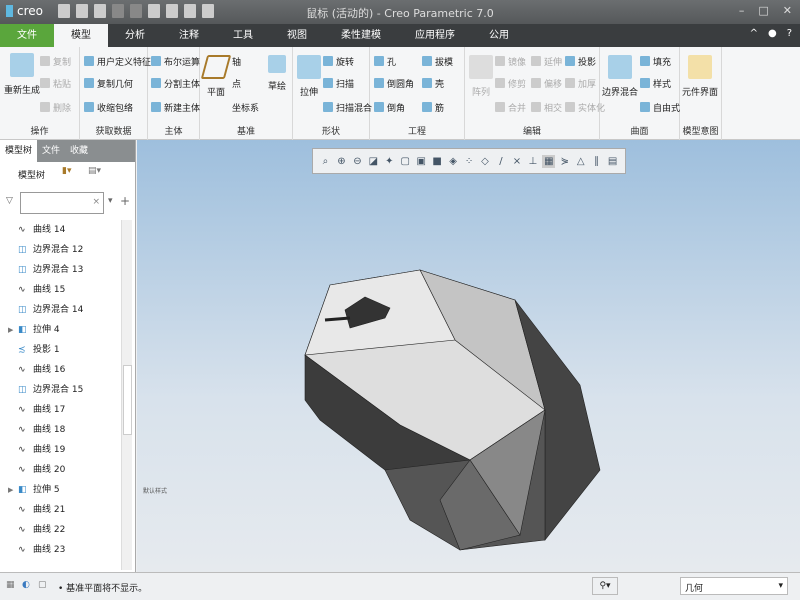 This screenshot has width=800, height=600. What do you see at coordinates (546, 107) in the screenshot?
I see `intersect-button: 相交` at bounding box center [546, 107].